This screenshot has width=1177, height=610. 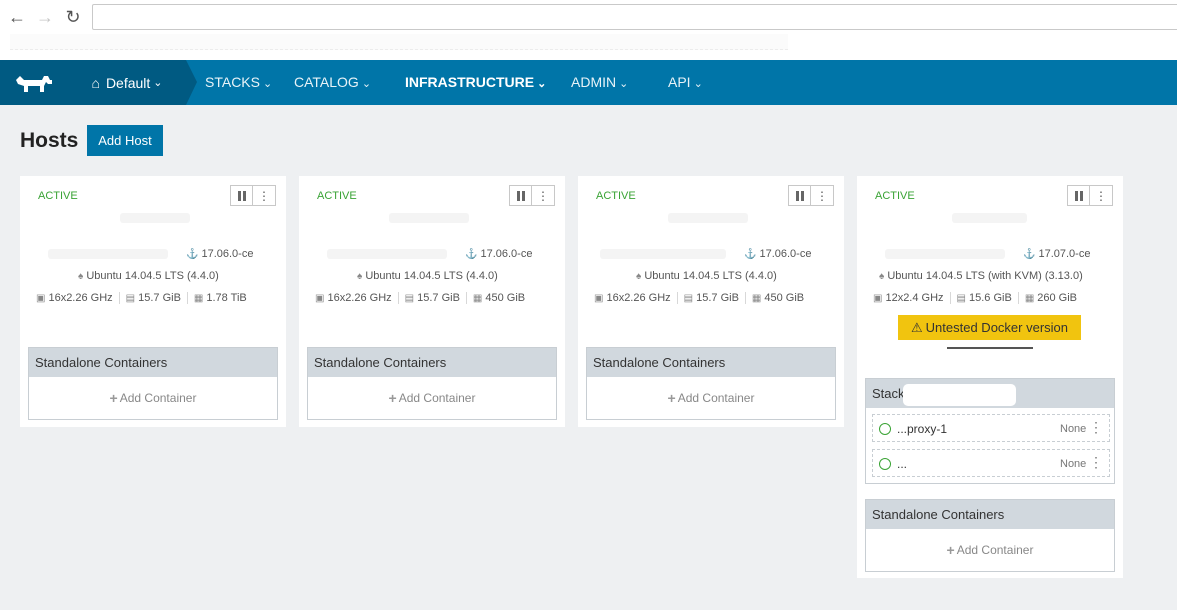 What do you see at coordinates (990, 298) in the screenshot?
I see `memory-value: 15.6 GiB` at bounding box center [990, 298].